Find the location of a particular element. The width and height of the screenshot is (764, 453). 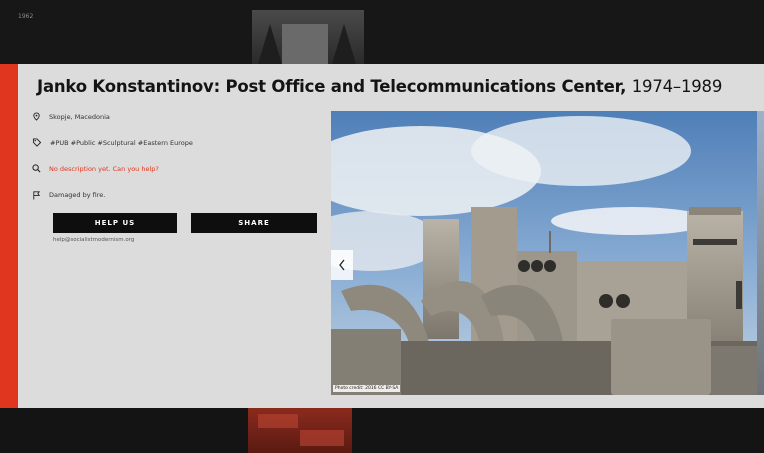

previous-card-thumbnail is located at coordinates (308, 37).